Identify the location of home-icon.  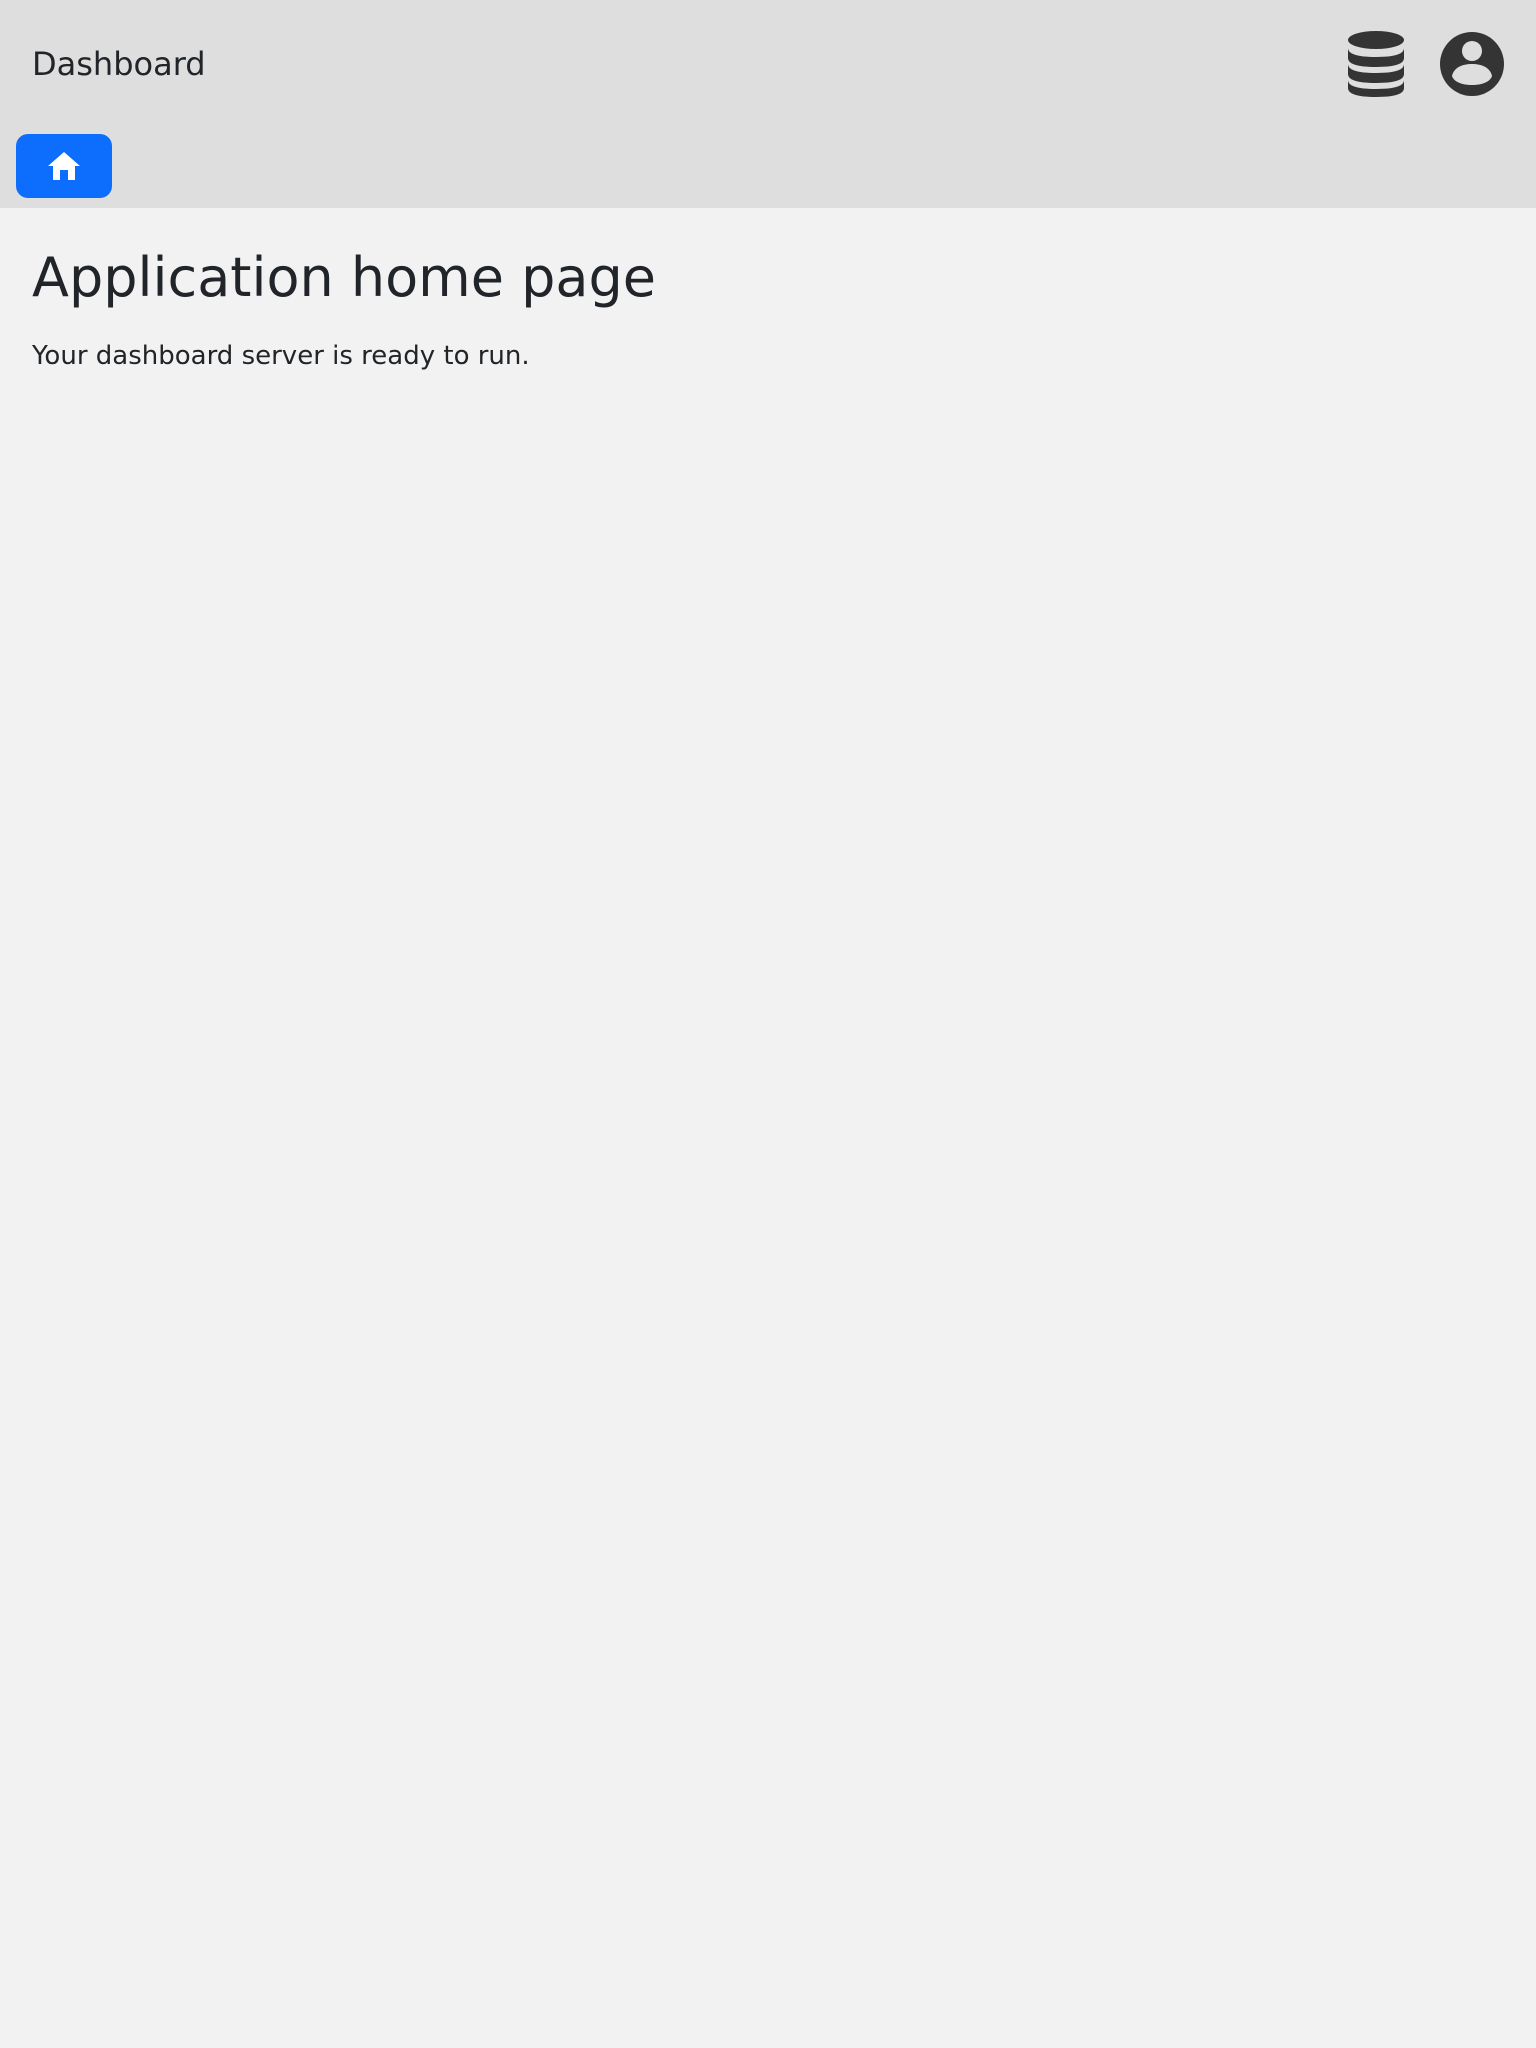
(64, 166).